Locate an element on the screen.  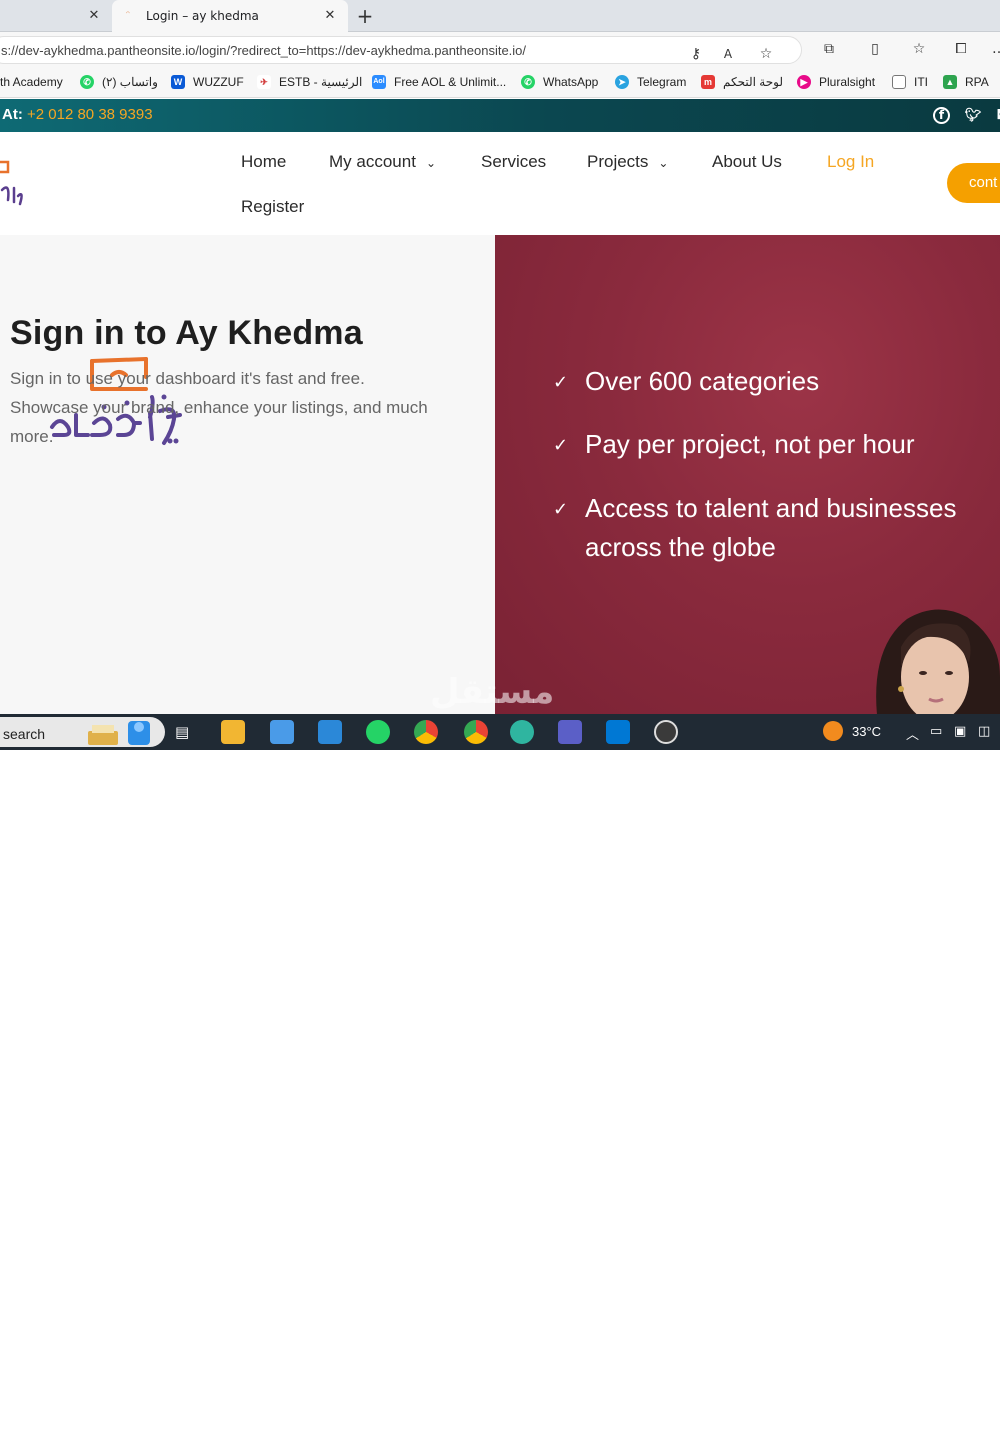
teams-icon is located at coordinates (570, 732).